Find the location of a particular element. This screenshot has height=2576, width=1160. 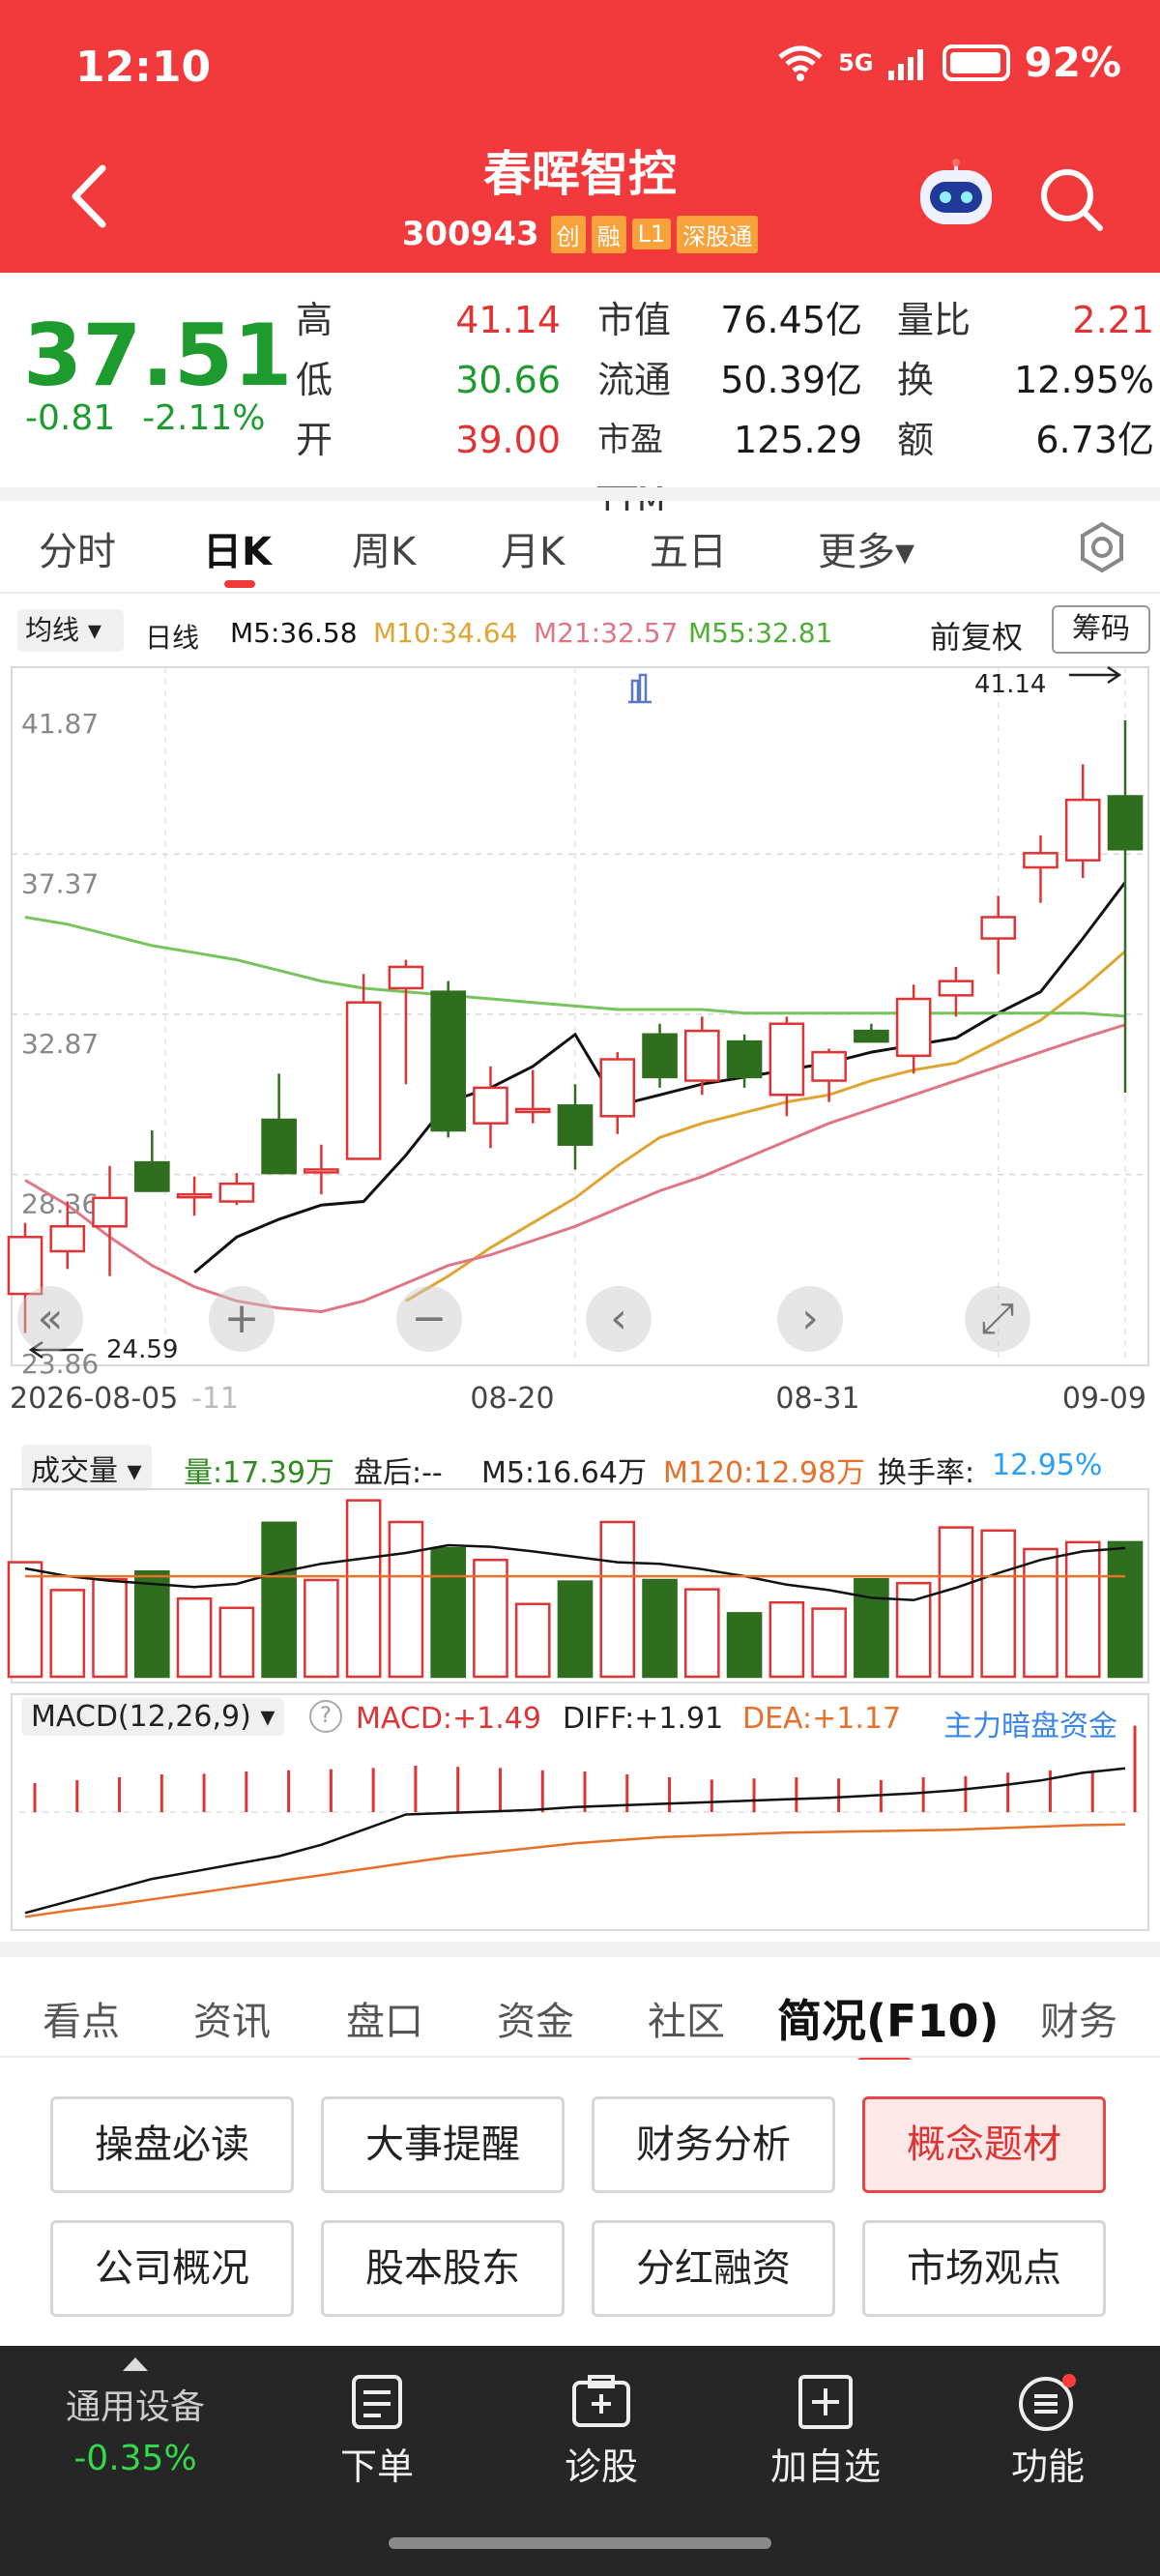

btn-financial-analysis: 财务分析 is located at coordinates (713, 2144).